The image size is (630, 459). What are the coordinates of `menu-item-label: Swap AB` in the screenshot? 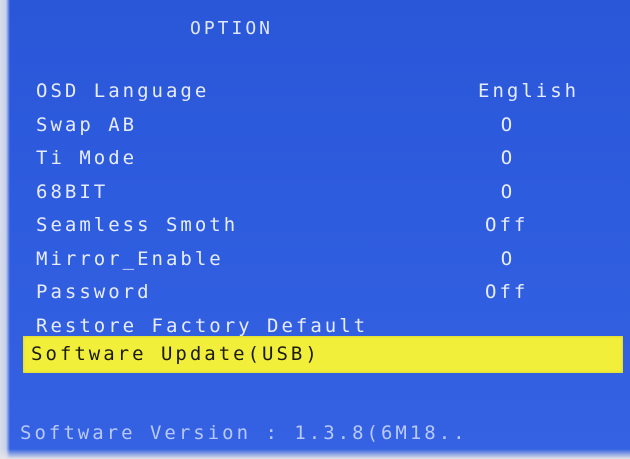 It's located at (87, 124).